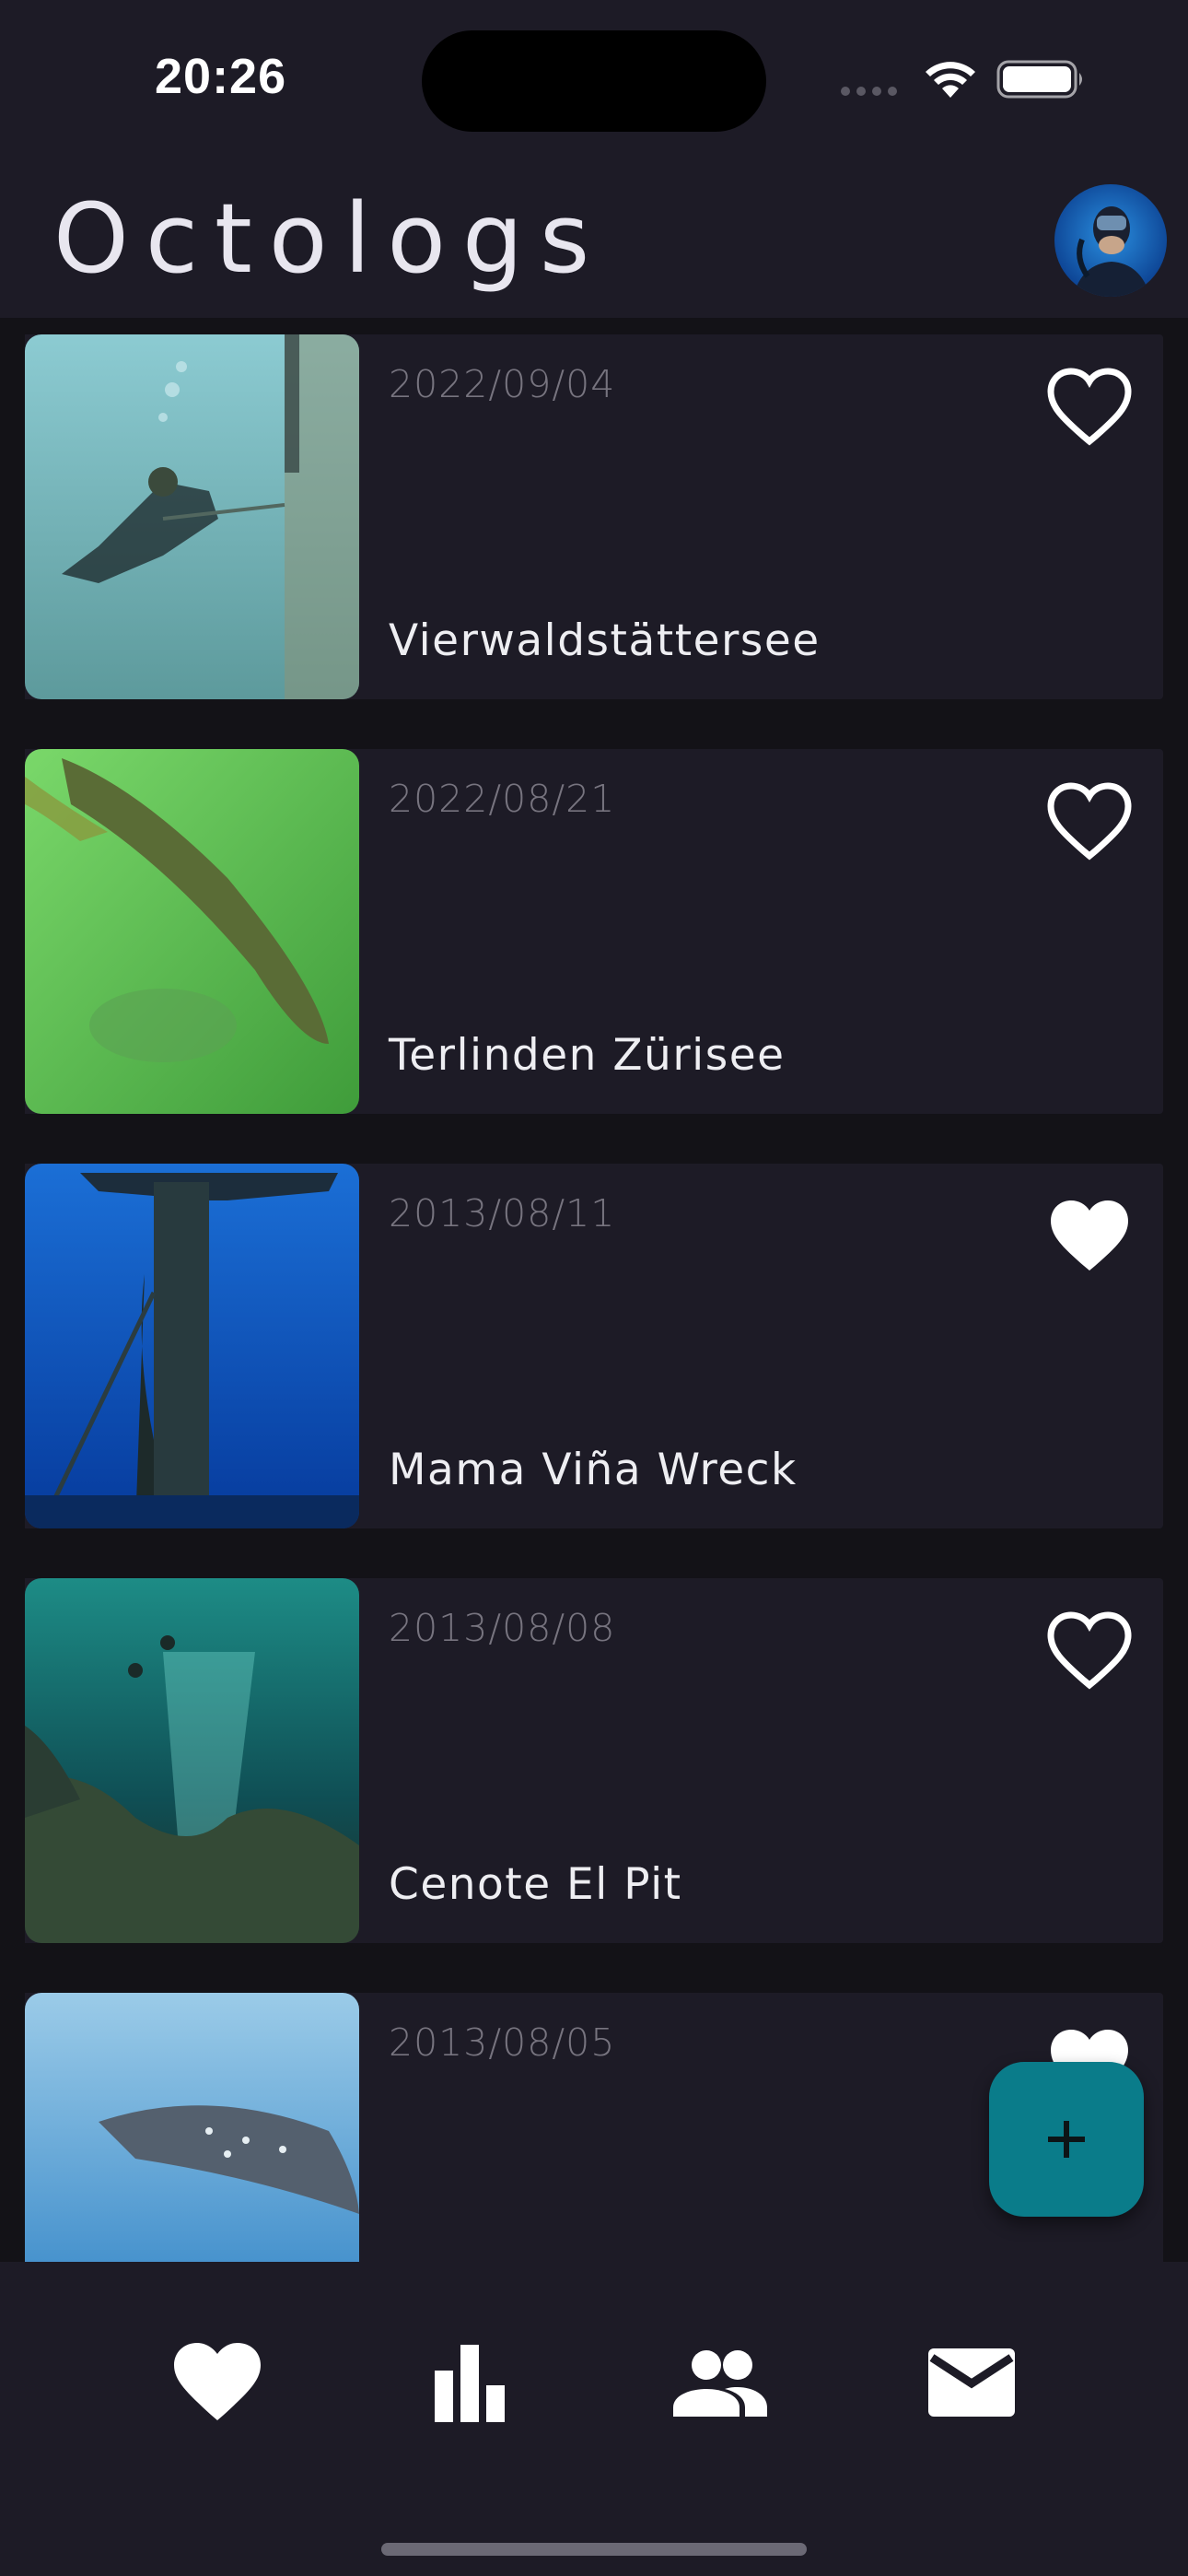 The height and width of the screenshot is (2576, 1188). I want to click on dive-name: Terlinden Zürisee, so click(587, 1055).